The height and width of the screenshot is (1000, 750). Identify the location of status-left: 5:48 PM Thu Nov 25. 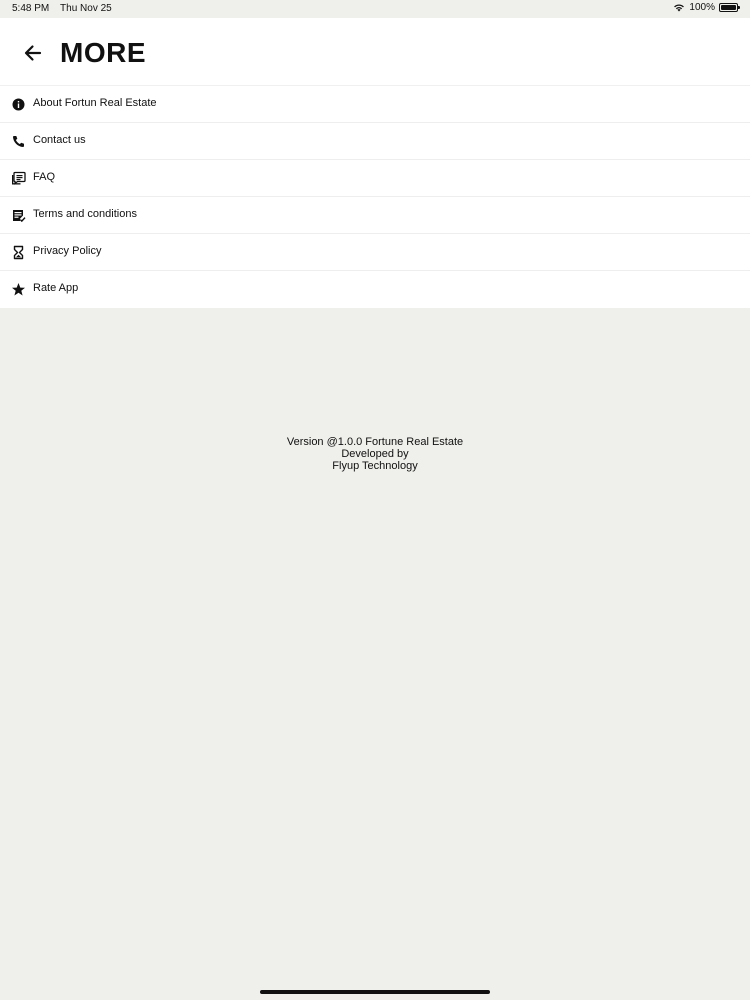
(62, 8).